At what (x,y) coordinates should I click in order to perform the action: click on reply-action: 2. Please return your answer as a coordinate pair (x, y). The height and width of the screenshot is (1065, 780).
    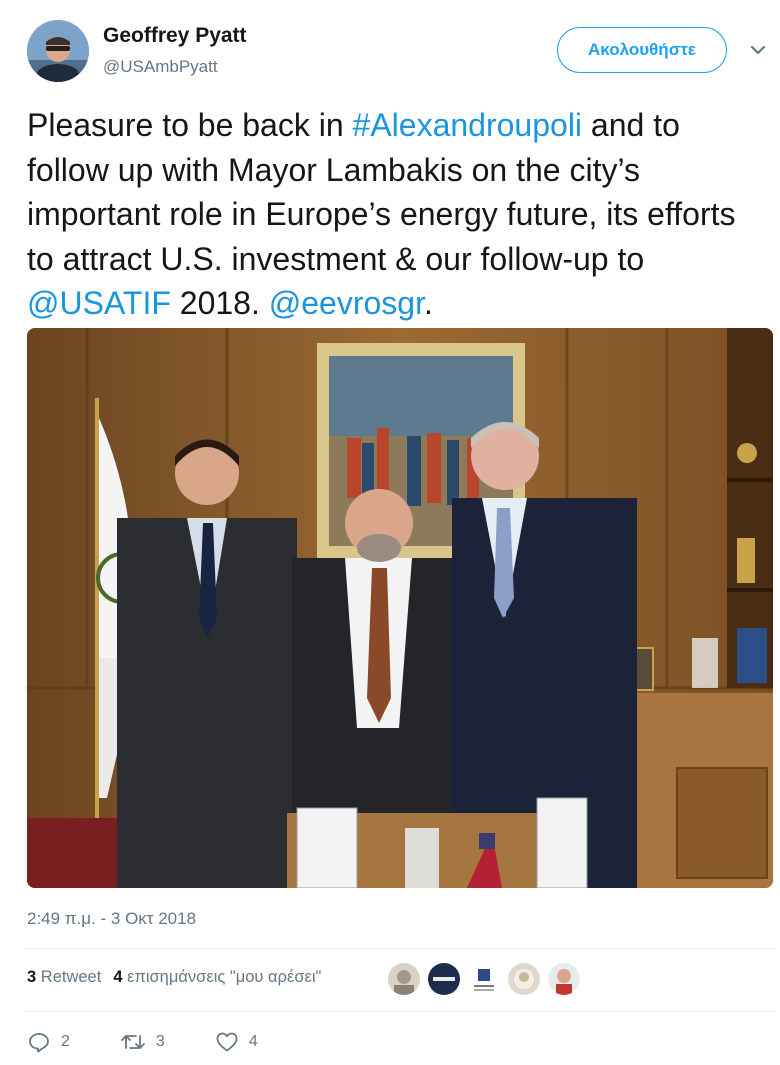
    Looking at the image, I should click on (48, 1042).